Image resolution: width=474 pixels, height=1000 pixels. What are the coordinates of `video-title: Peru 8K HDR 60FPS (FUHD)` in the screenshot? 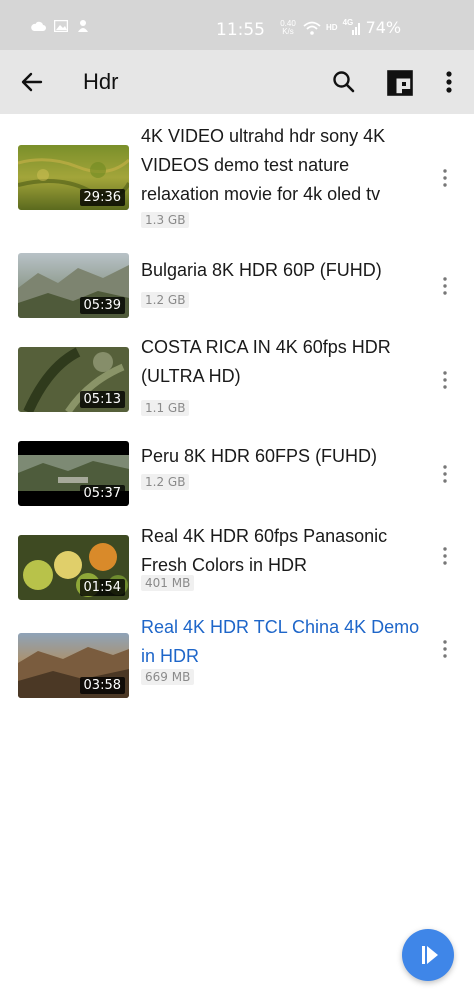 It's located at (259, 456).